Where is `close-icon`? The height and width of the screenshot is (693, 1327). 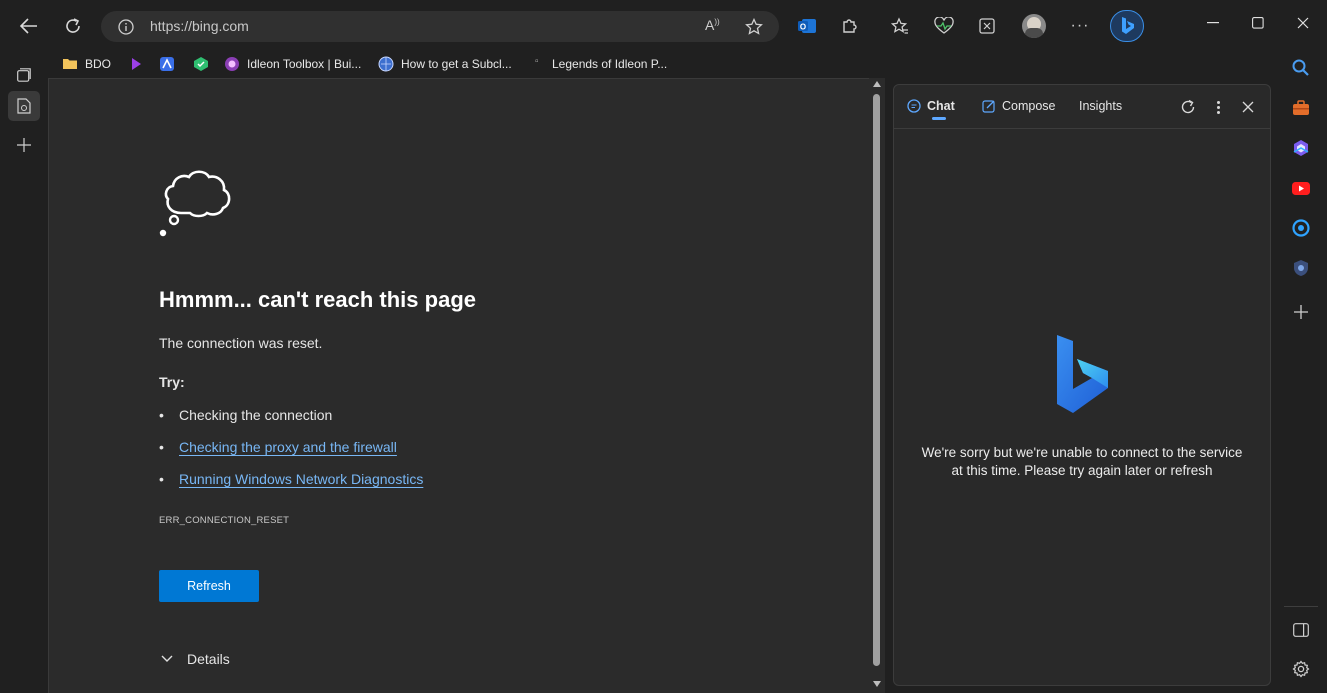 close-icon is located at coordinates (1303, 23).